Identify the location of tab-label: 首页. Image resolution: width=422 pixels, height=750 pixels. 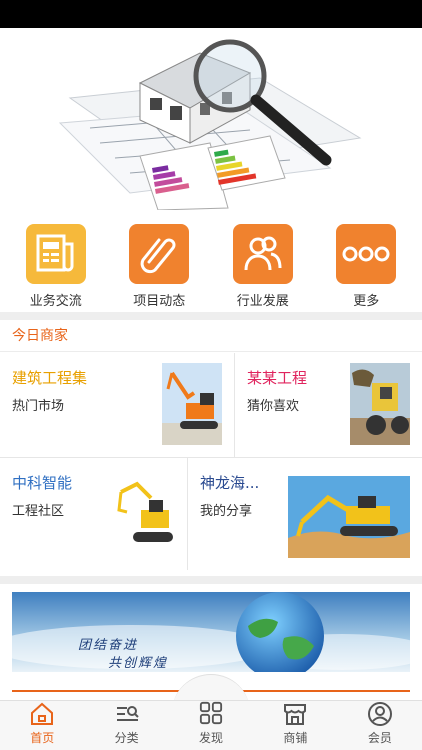
(42, 738).